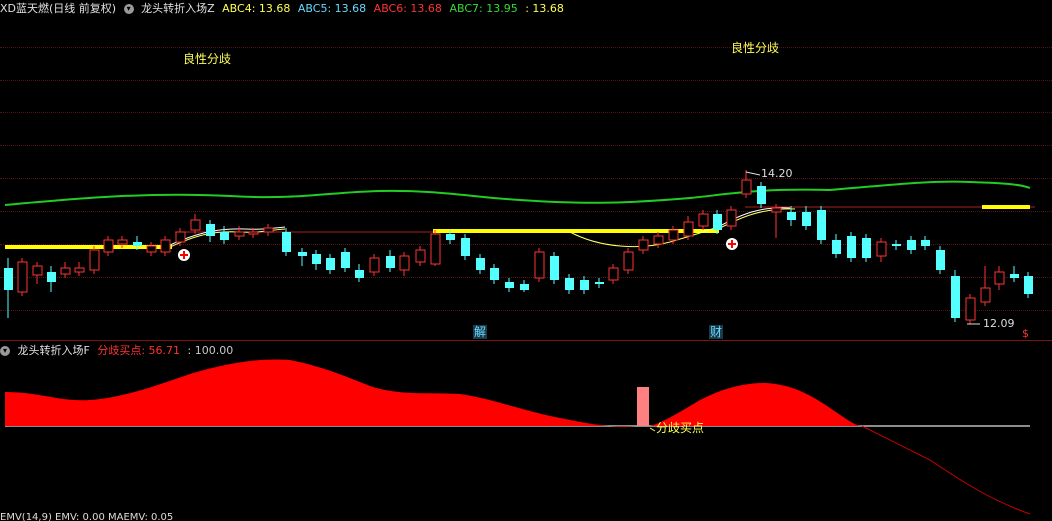 This screenshot has width=1052, height=521. What do you see at coordinates (210, 350) in the screenshot?
I see `series-level: : 100.00` at bounding box center [210, 350].